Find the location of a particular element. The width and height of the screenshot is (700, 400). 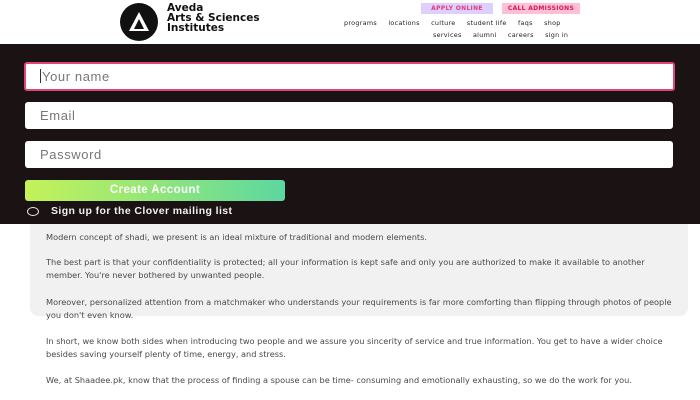

nav-link-programs: programs is located at coordinates (360, 23).